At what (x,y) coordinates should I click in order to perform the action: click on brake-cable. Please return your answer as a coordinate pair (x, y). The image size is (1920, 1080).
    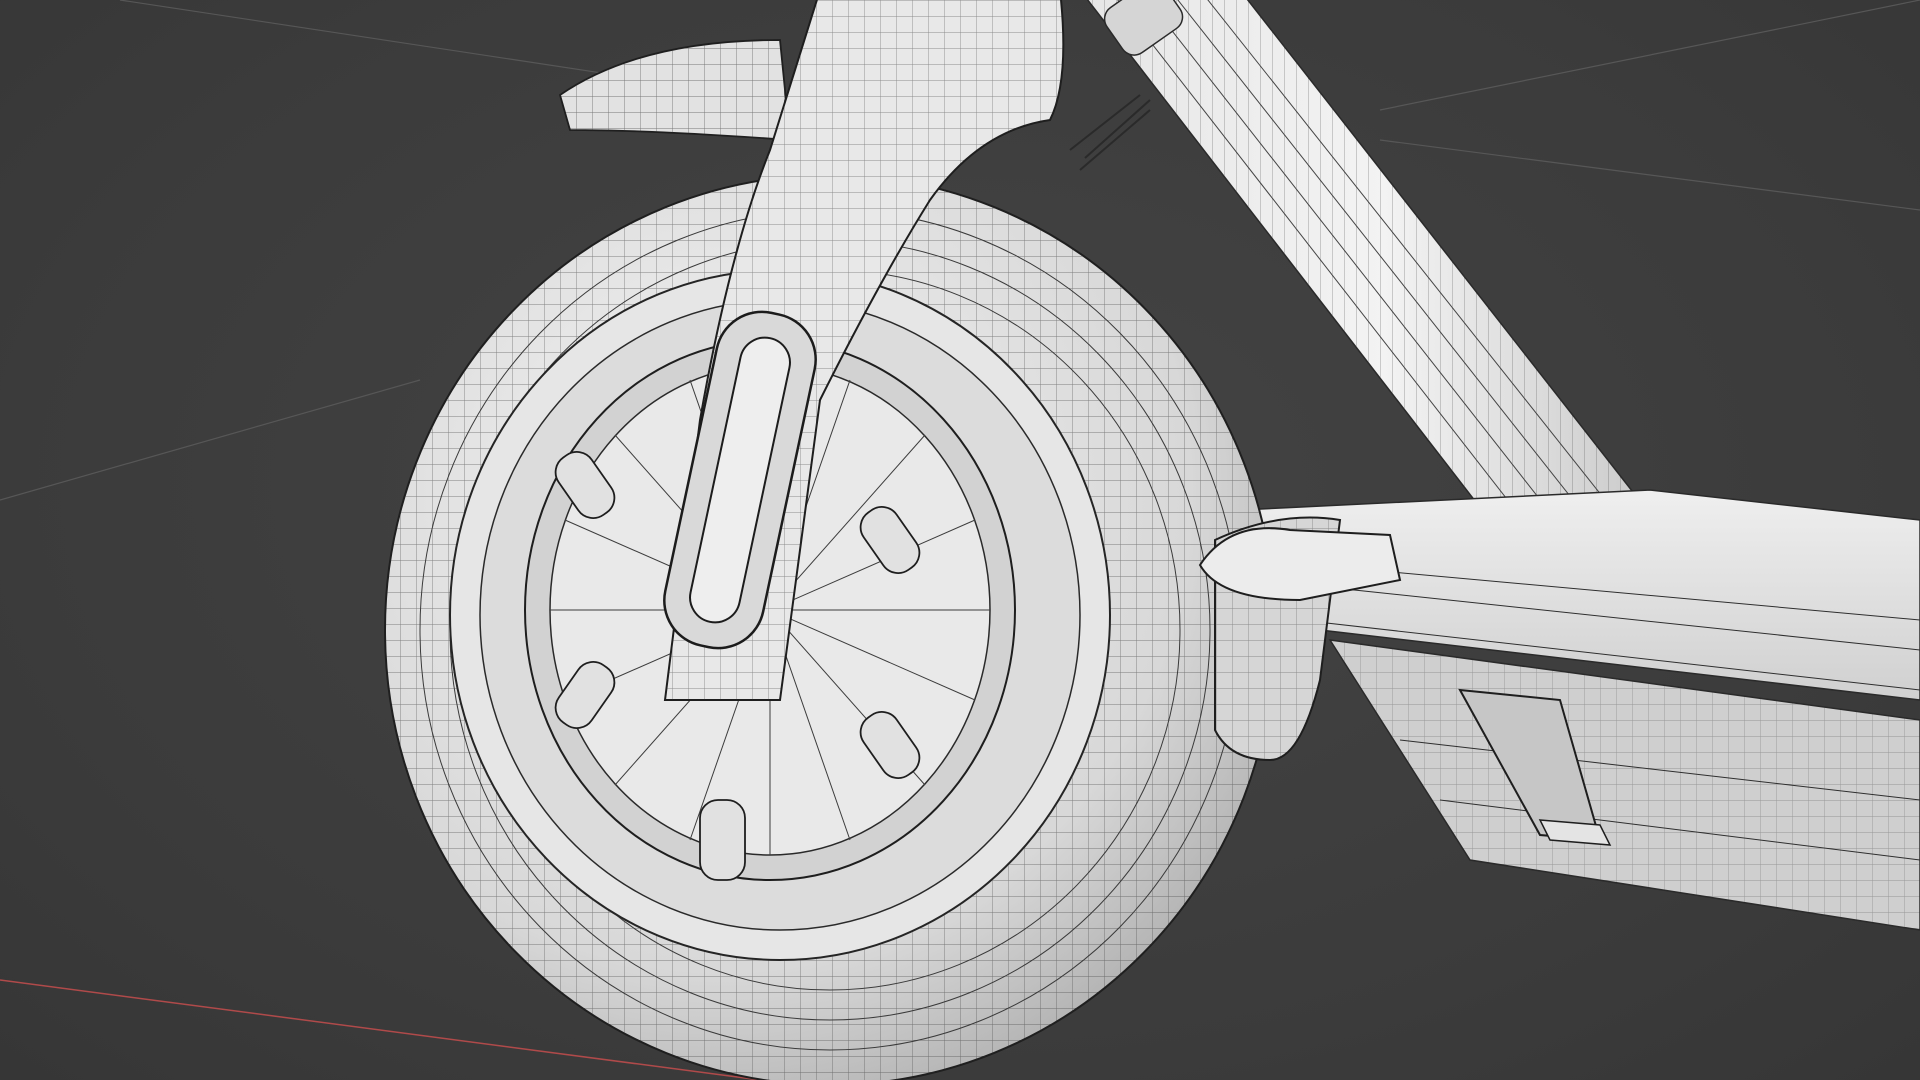
    Looking at the image, I should click on (1110, 132).